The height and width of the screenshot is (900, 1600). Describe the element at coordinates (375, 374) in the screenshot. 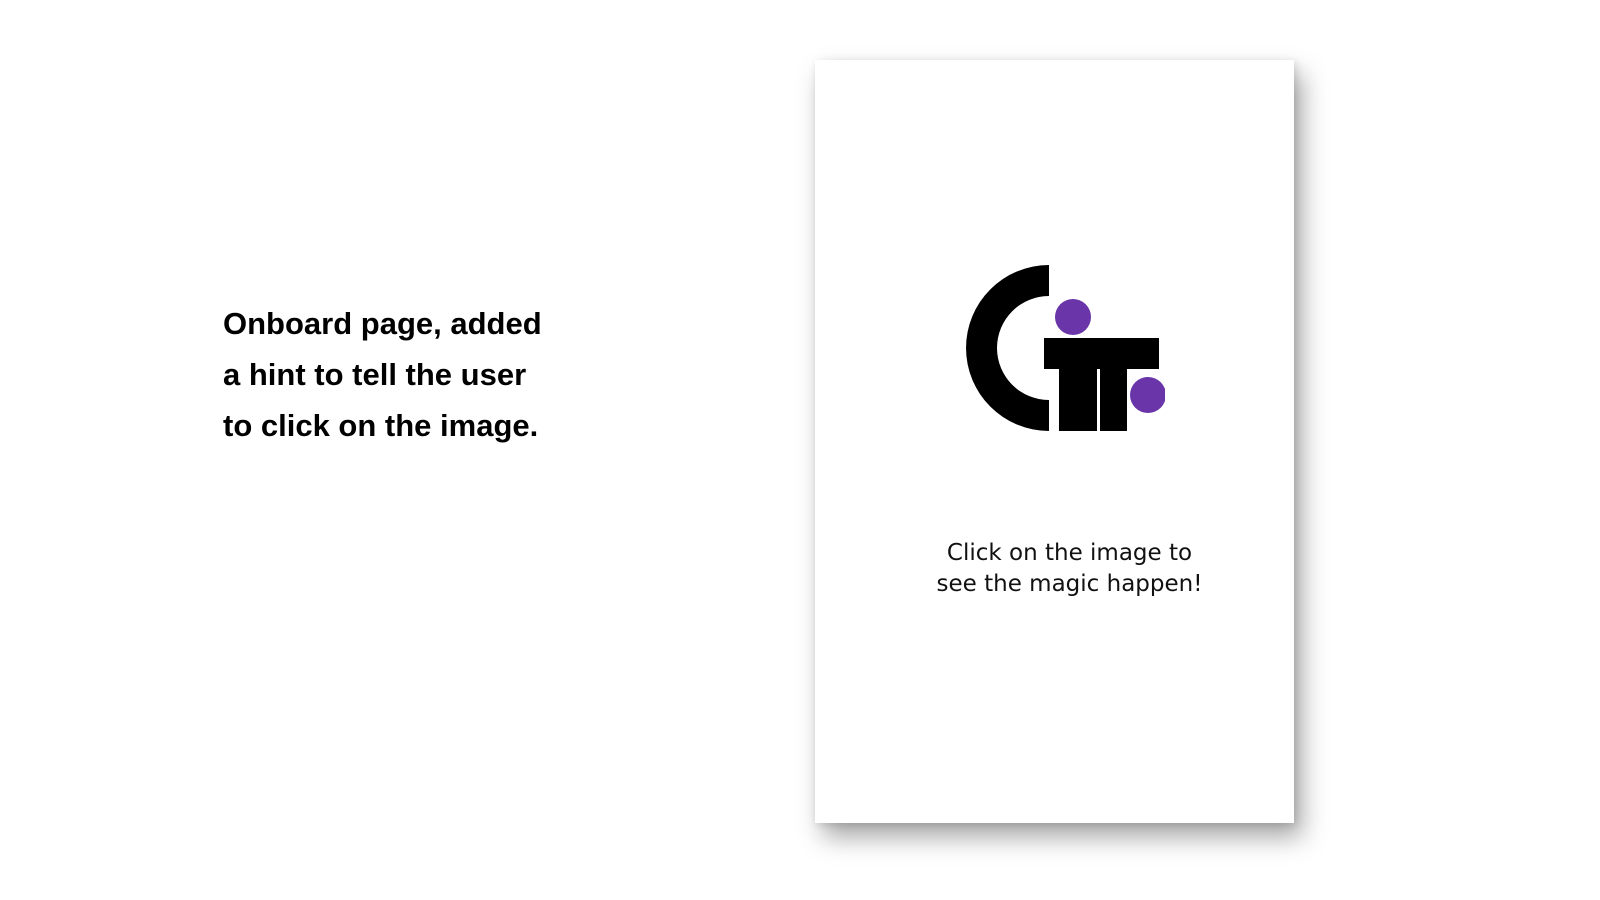

I see `annotation-line-2: a hint to tell the user` at that location.